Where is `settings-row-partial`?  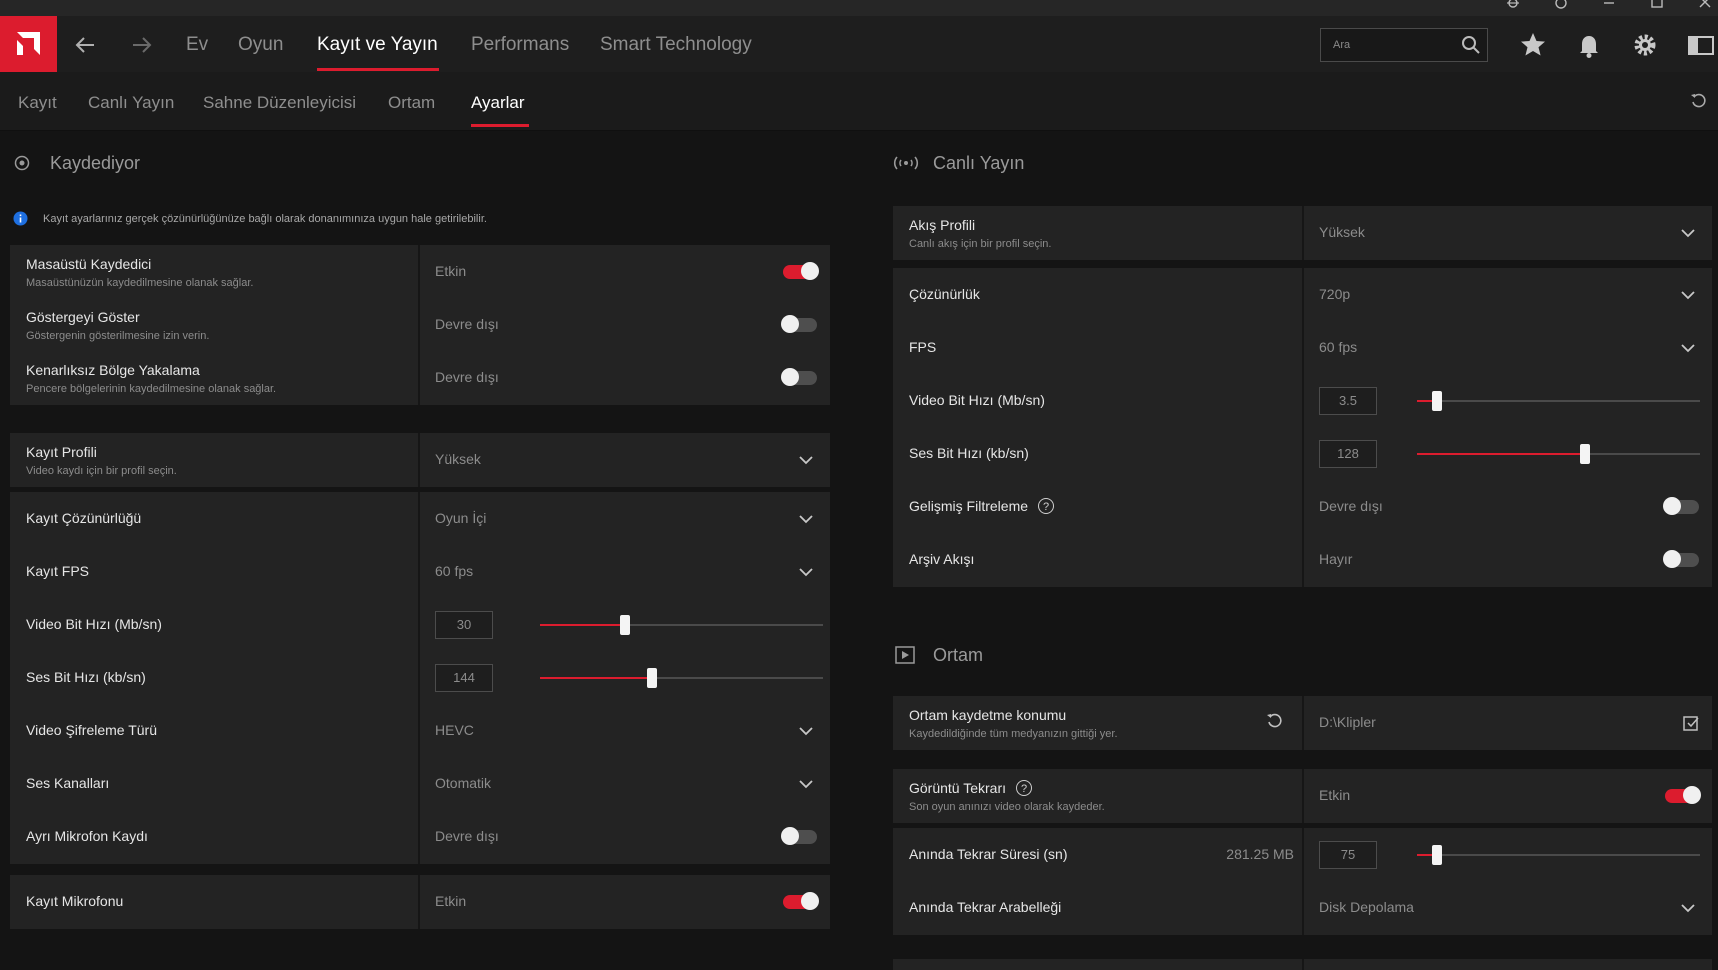
settings-row-partial is located at coordinates (1302, 964).